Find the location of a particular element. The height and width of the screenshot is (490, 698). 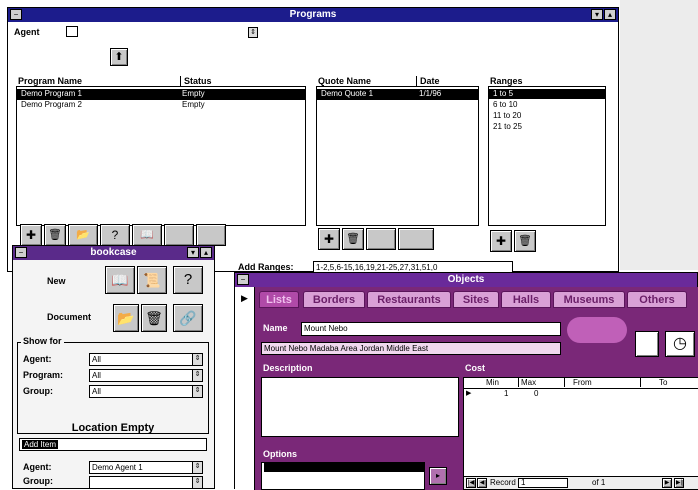

cost-label: Cost is located at coordinates (475, 368).